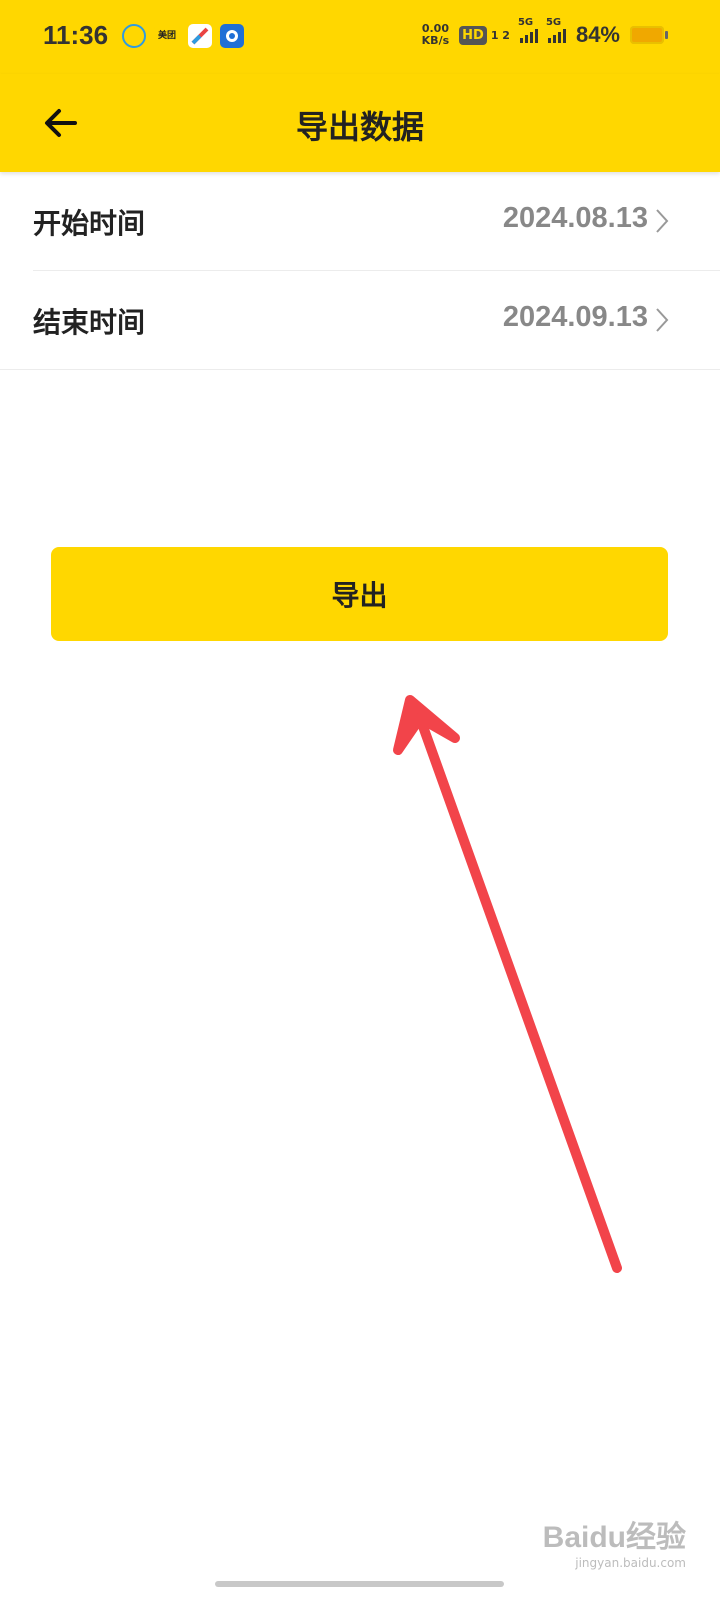 The height and width of the screenshot is (1600, 720). I want to click on start-time-row: 开始时间 2024.08.13, so click(376, 221).